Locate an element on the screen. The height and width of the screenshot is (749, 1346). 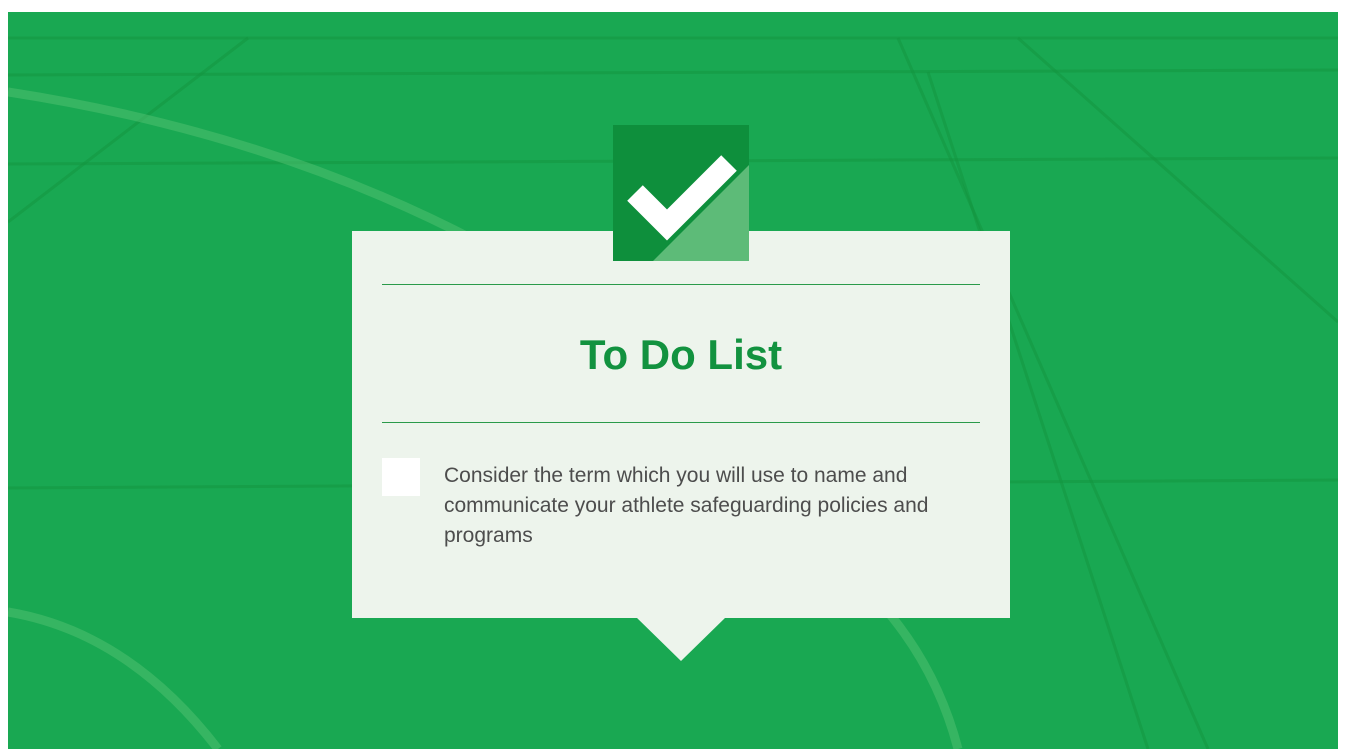
callout-pointer is located at coordinates (681, 639).